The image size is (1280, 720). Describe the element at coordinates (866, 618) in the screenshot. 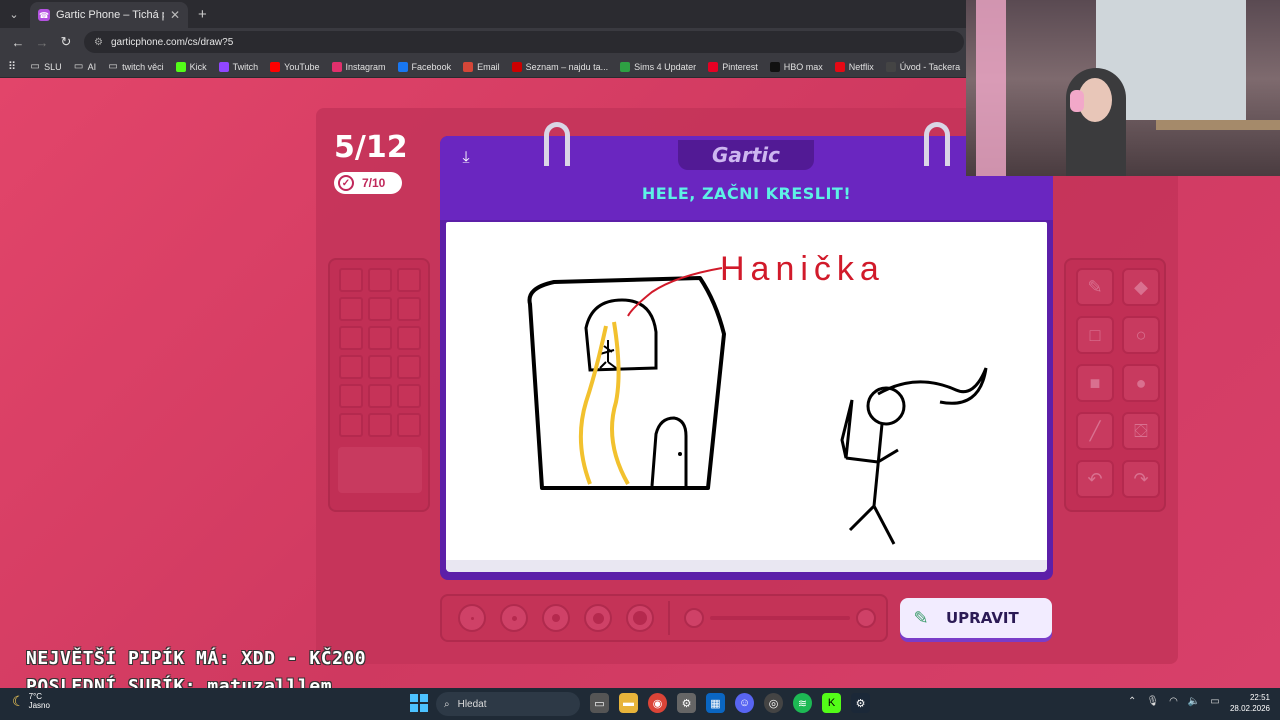

I see `slider-handle` at that location.